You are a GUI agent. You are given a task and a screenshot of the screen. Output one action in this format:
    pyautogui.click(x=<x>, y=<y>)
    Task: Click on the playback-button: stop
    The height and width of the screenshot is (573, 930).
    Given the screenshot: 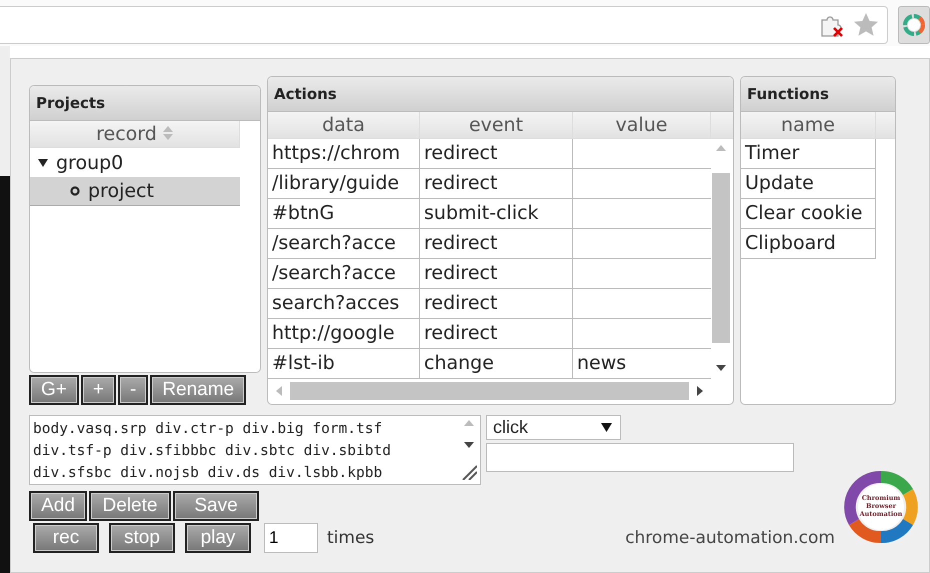 What is the action you would take?
    pyautogui.click(x=142, y=538)
    